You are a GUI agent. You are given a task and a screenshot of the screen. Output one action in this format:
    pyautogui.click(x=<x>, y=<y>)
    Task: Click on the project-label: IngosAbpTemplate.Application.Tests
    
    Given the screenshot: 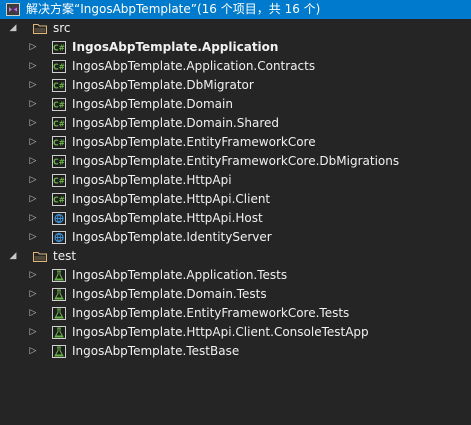 What is the action you would take?
    pyautogui.click(x=180, y=275)
    